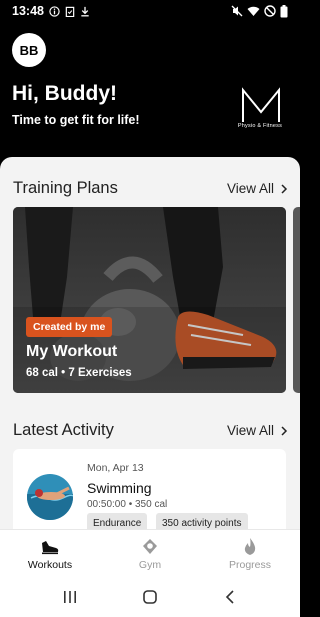 The image size is (320, 617). I want to click on nav-label: Gym, so click(150, 565).